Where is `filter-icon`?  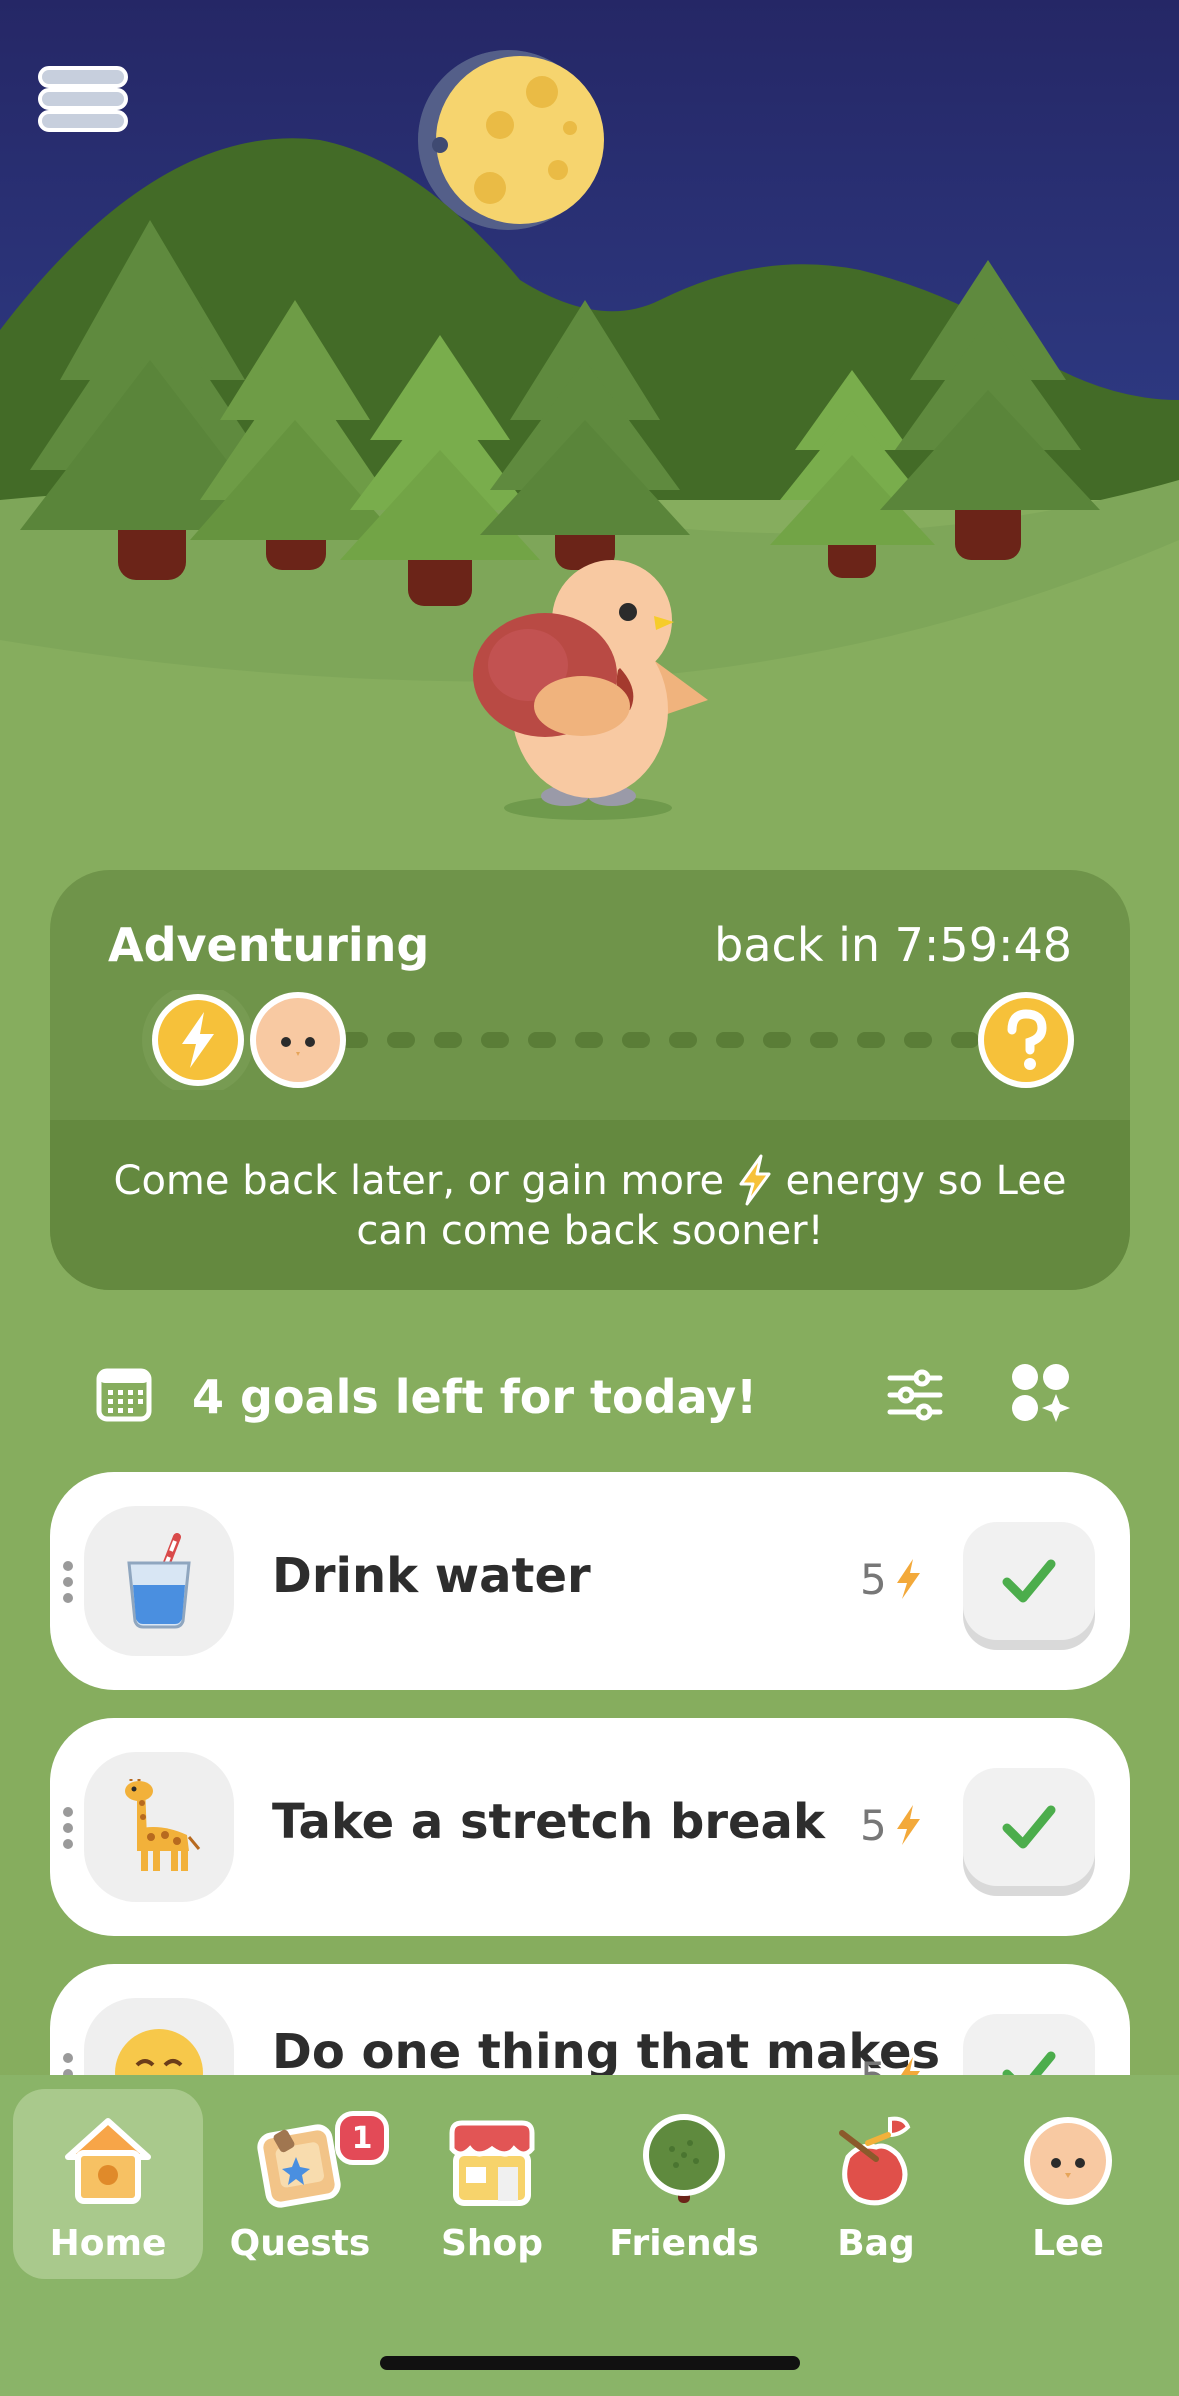
filter-icon is located at coordinates (915, 1395).